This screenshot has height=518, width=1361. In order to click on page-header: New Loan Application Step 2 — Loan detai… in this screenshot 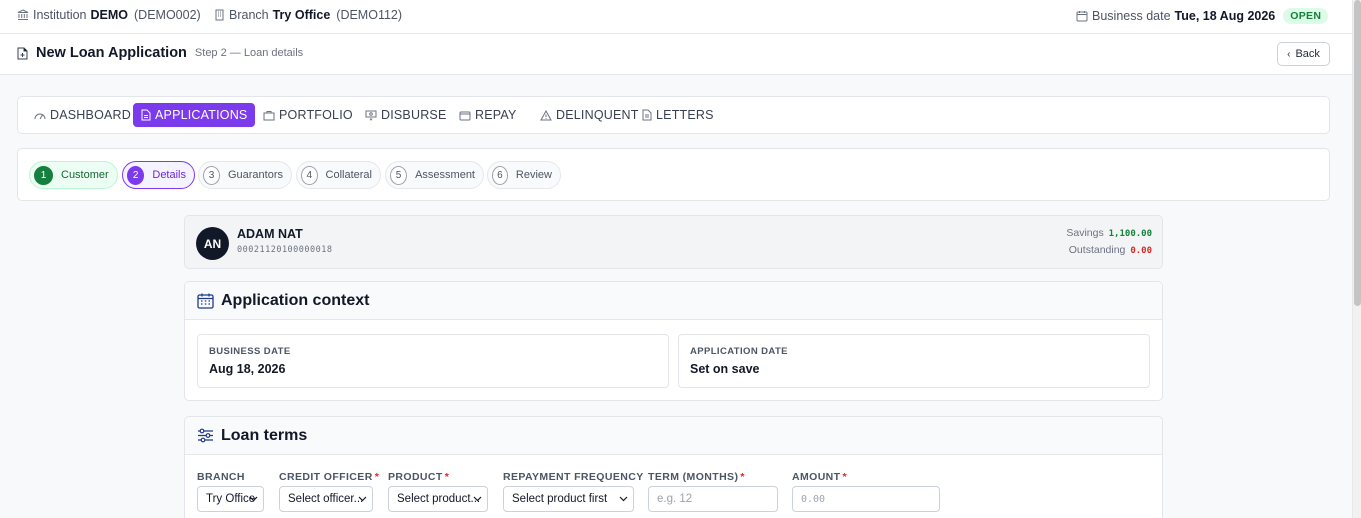, I will do `click(676, 54)`.